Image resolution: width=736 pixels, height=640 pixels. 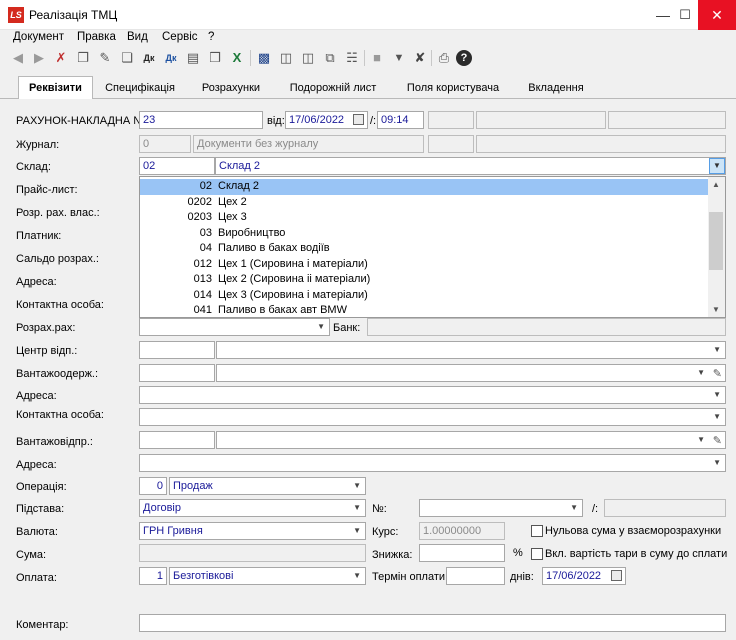 I want to click on tab-user-fields: Поля користувача, so click(x=453, y=89).